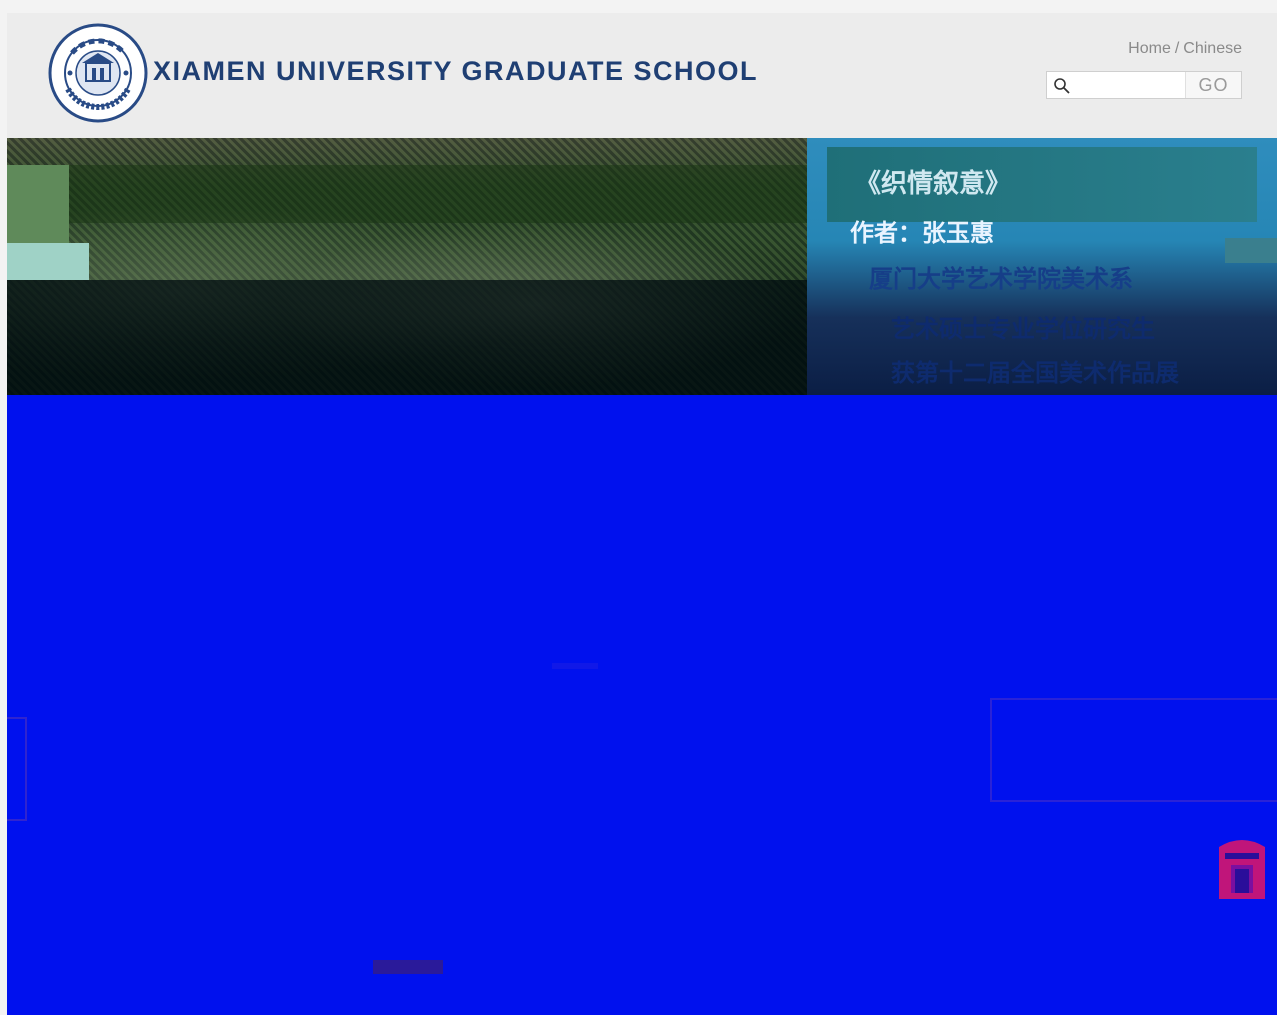 The width and height of the screenshot is (1277, 1015). What do you see at coordinates (1001, 279) in the screenshot?
I see `banner-caption-department: 厦门大学艺术学院美术系` at bounding box center [1001, 279].